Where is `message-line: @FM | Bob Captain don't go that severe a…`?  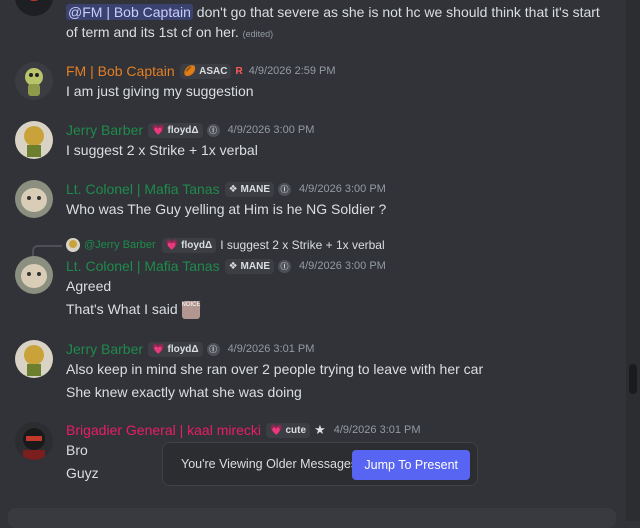 message-line: @FM | Bob Captain don't go that severe a… is located at coordinates (333, 12).